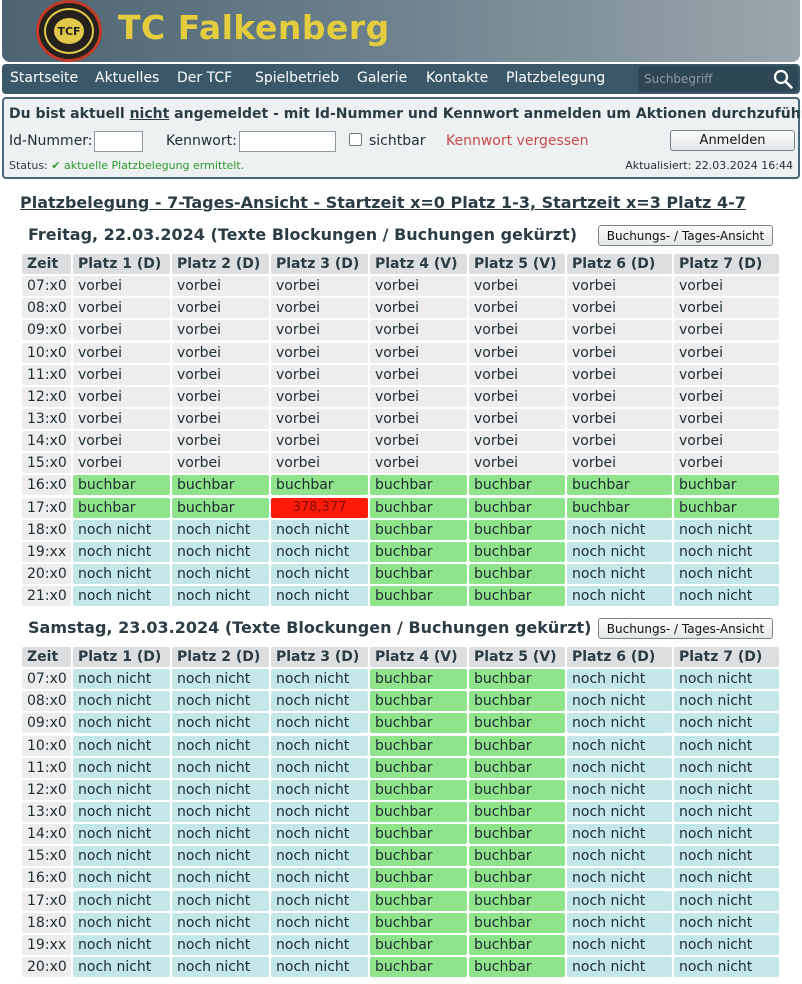 This screenshot has height=984, width=802. What do you see at coordinates (149, 114) in the screenshot?
I see `login-message-emph: nicht` at bounding box center [149, 114].